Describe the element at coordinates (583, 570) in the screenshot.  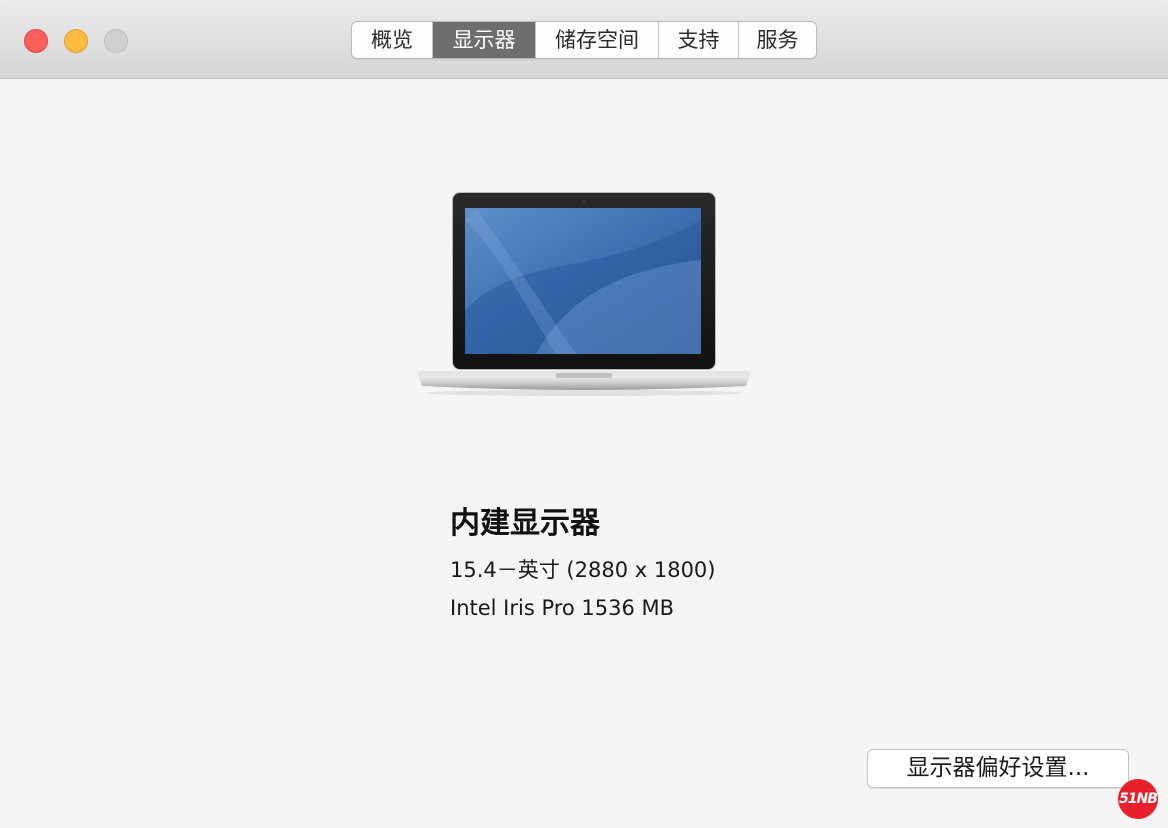
I see `display-size-resolution: 15.4－英寸 (2880 x 1800)` at that location.